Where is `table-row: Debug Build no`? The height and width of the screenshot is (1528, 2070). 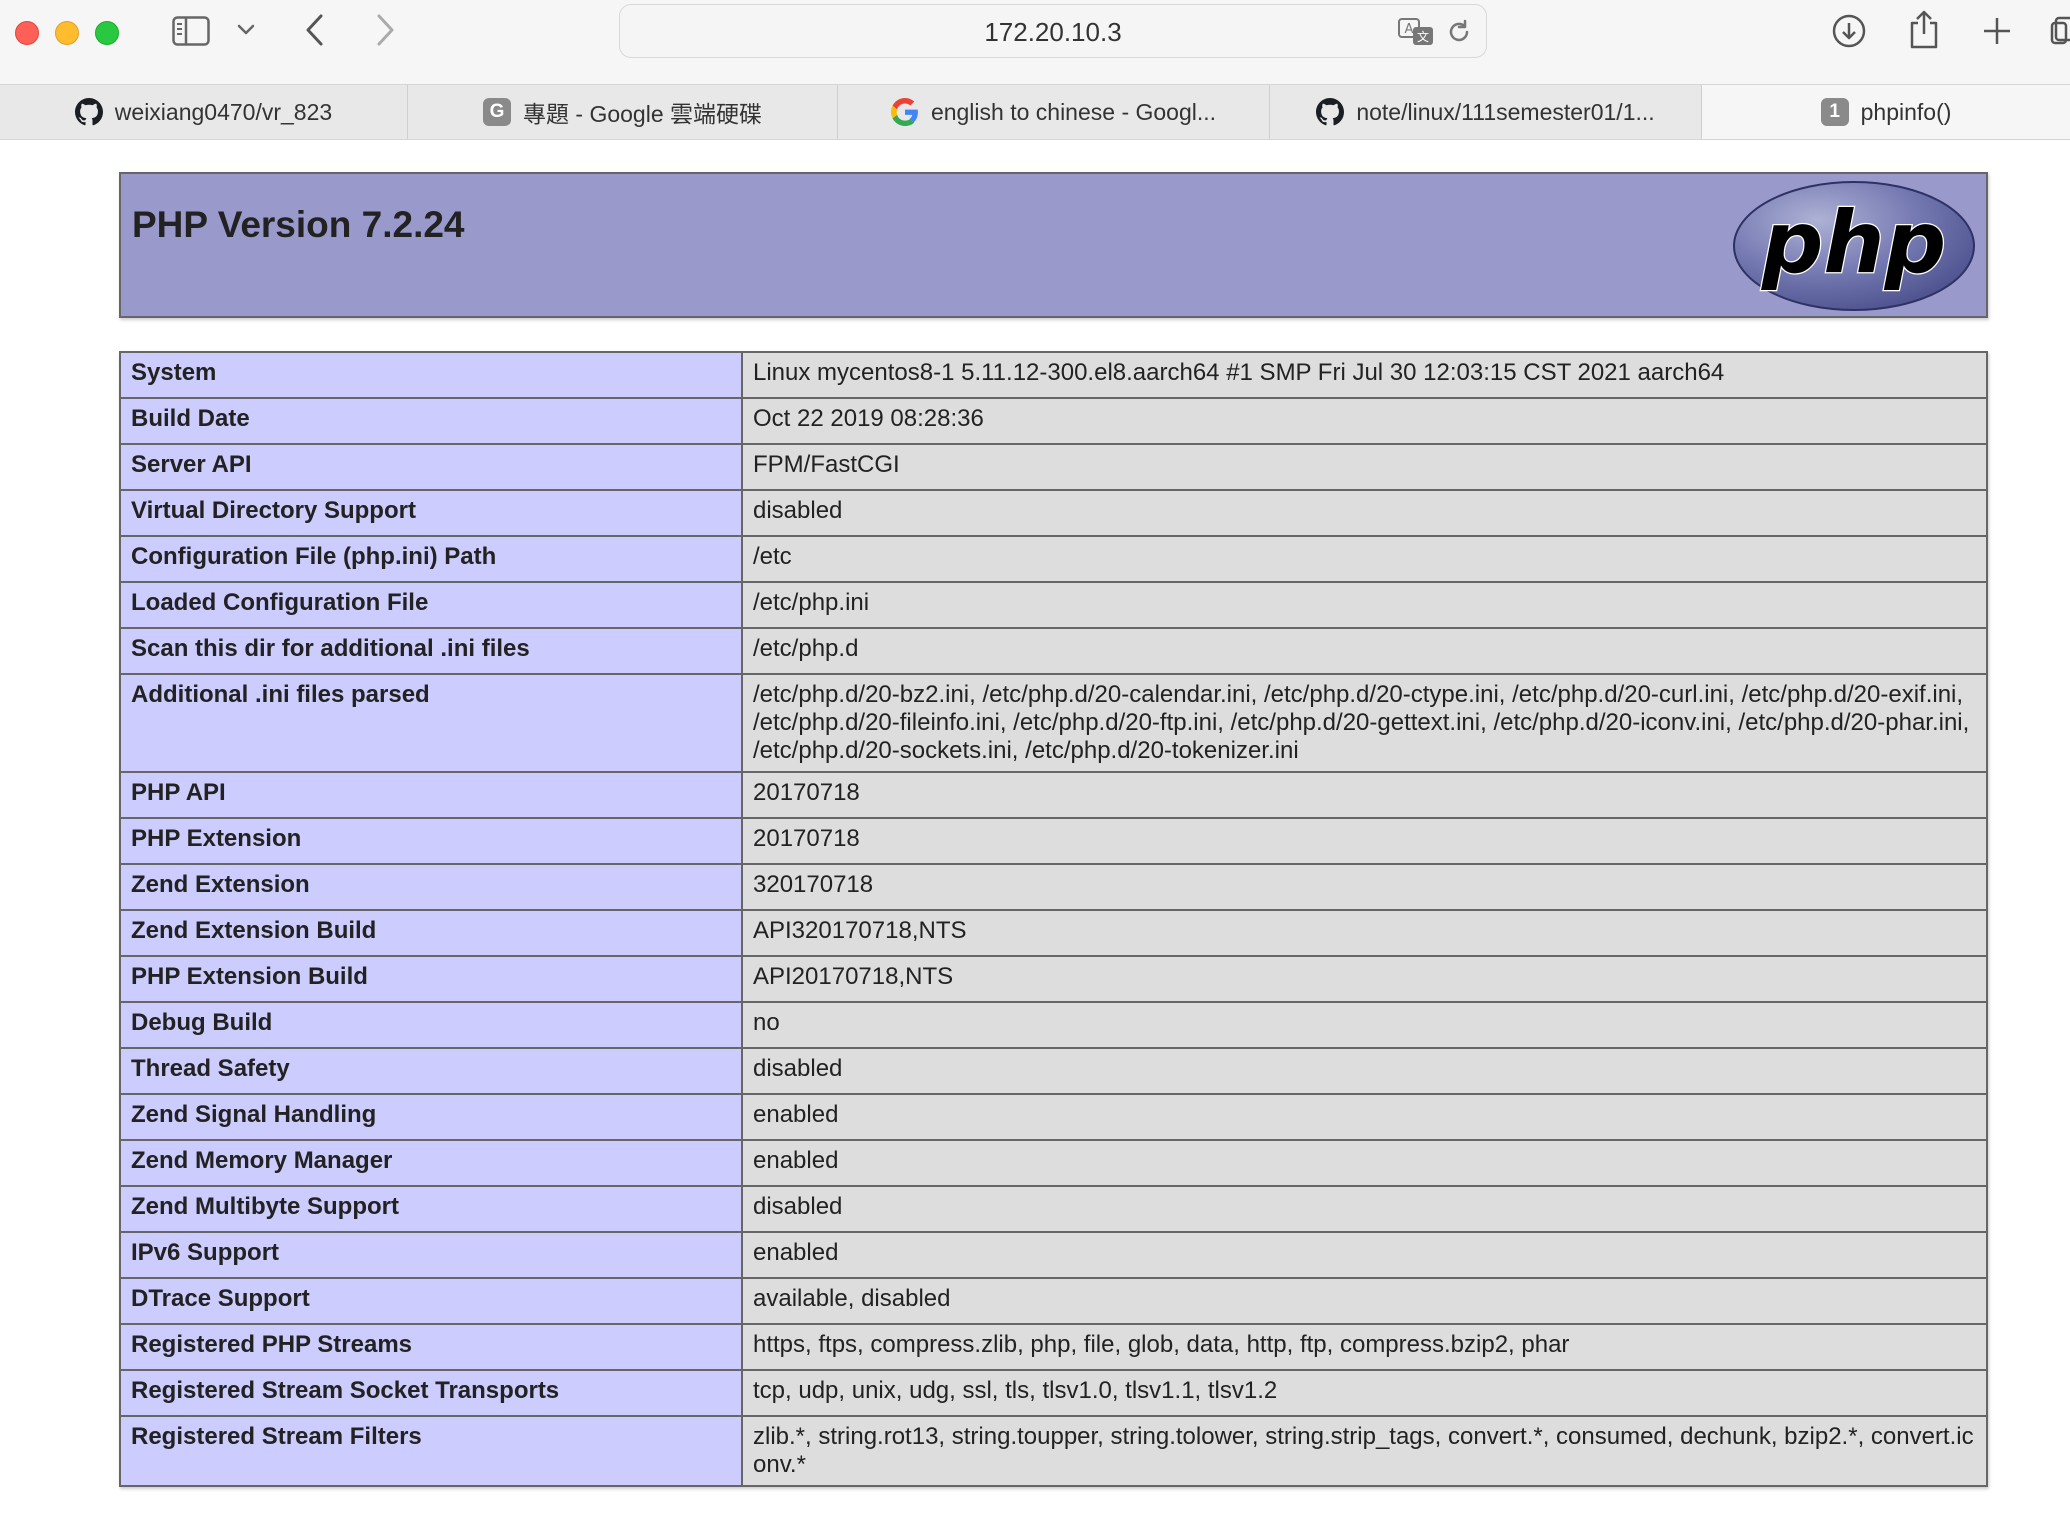 table-row: Debug Build no is located at coordinates (1053, 1025).